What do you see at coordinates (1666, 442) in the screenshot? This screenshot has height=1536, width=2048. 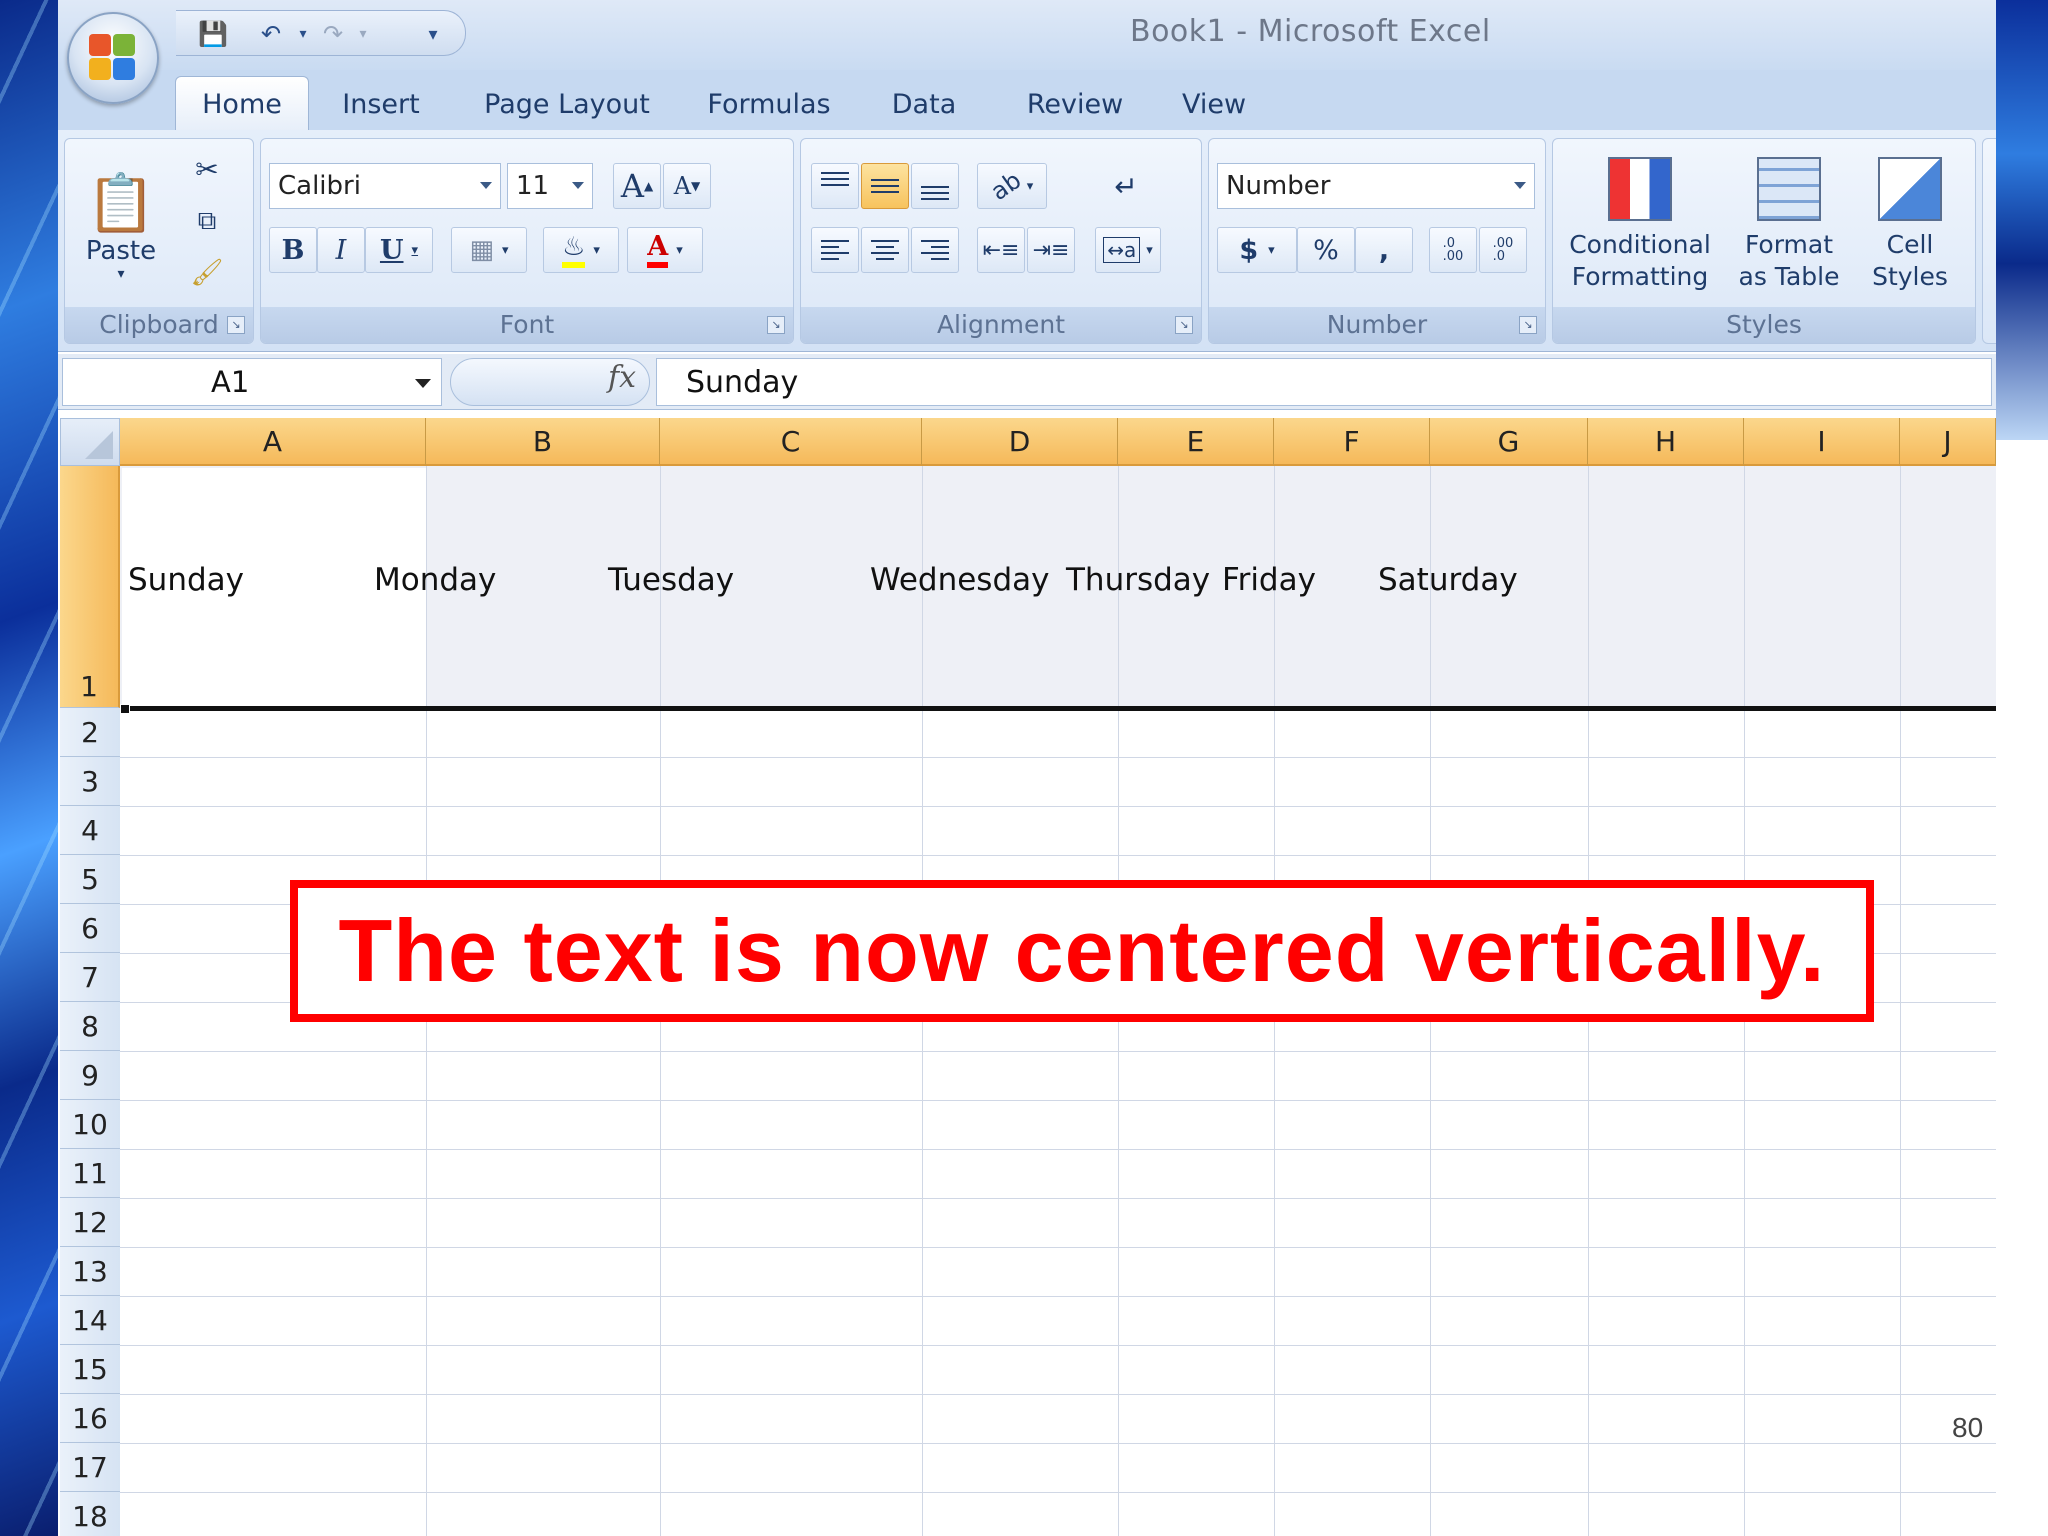 I see `column-header-h: H` at bounding box center [1666, 442].